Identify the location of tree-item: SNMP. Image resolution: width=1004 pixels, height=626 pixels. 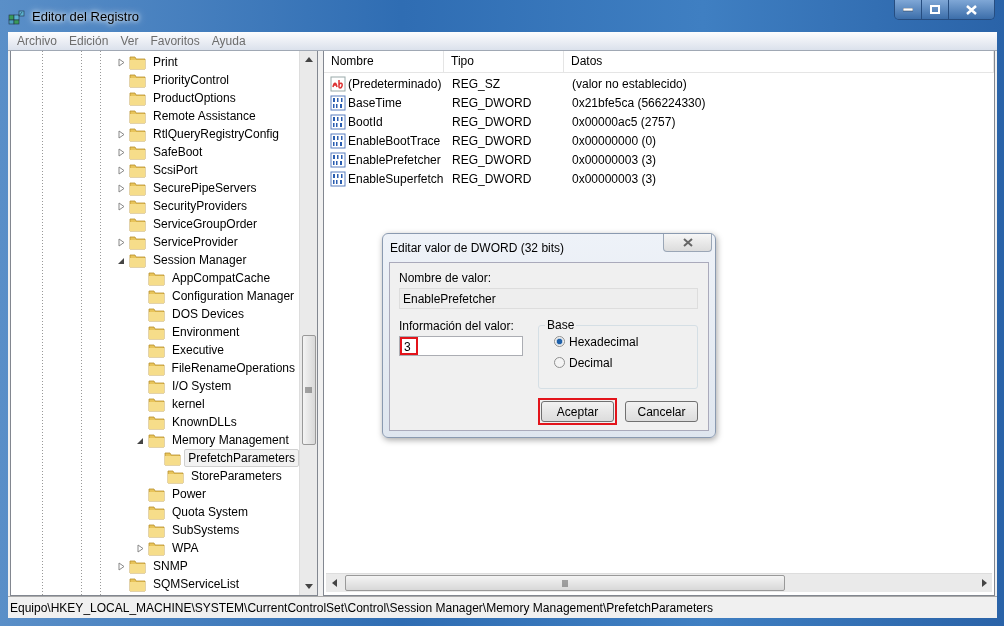
(170, 566).